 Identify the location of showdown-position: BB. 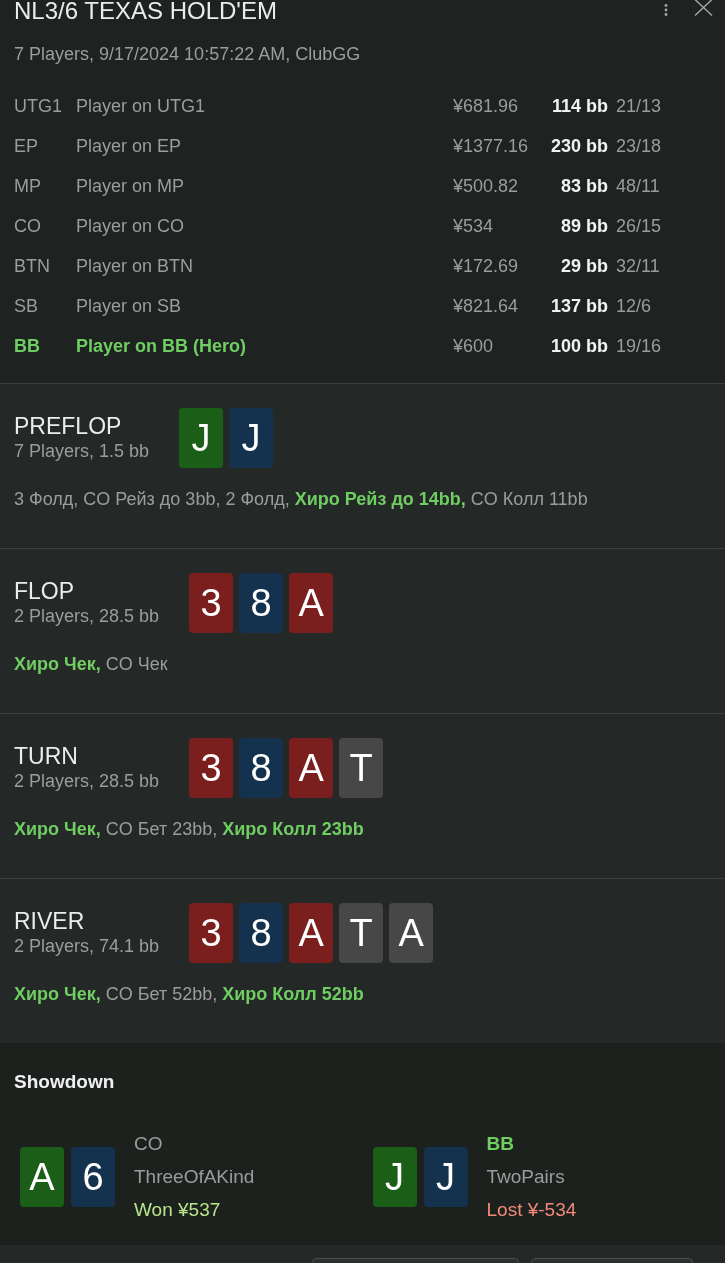
(500, 1144).